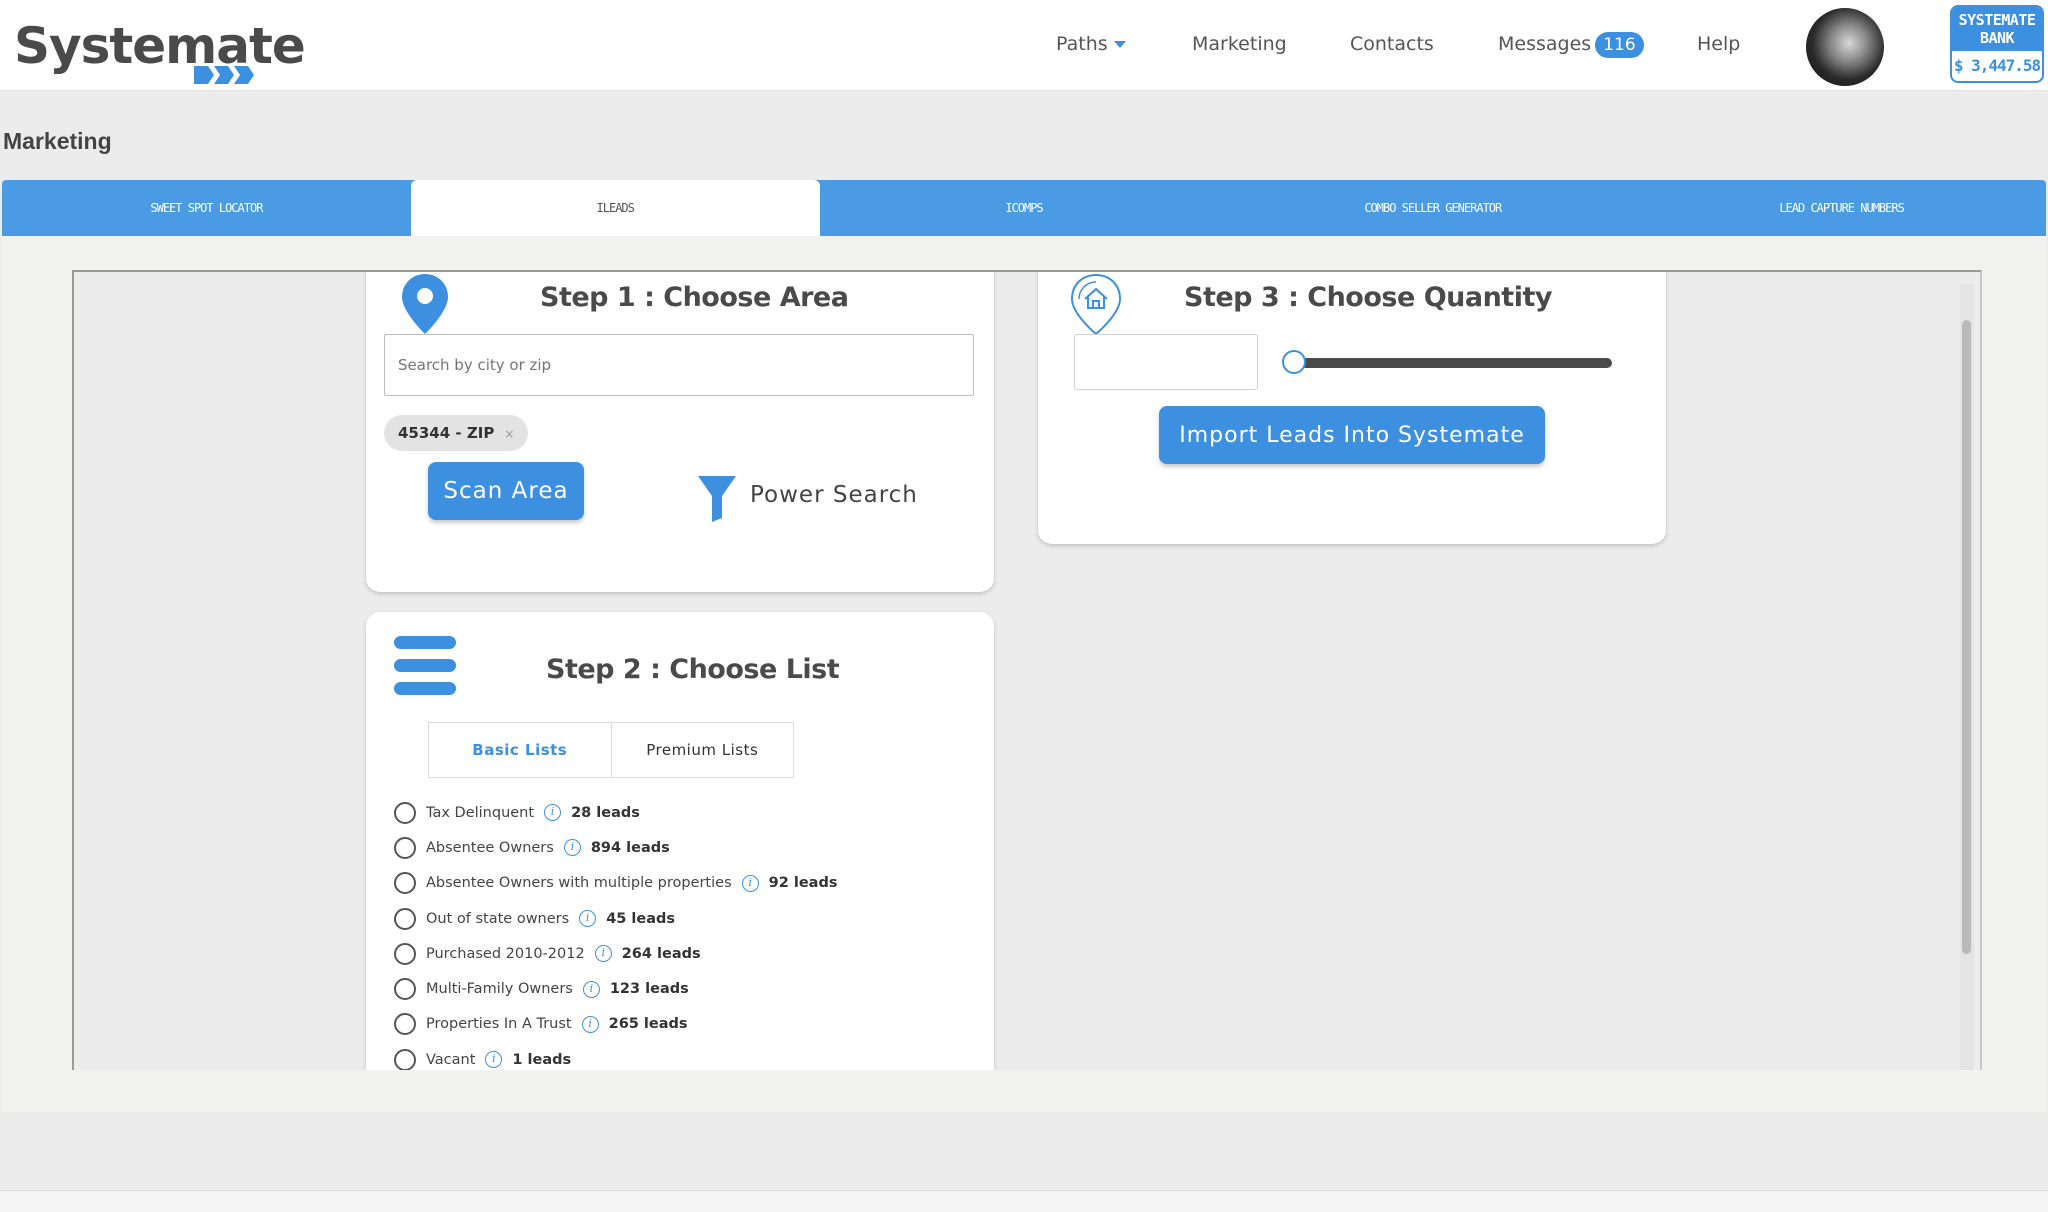 This screenshot has width=2048, height=1212. What do you see at coordinates (1997, 20) in the screenshot?
I see `bank-title-line1: SYSTEMATE` at bounding box center [1997, 20].